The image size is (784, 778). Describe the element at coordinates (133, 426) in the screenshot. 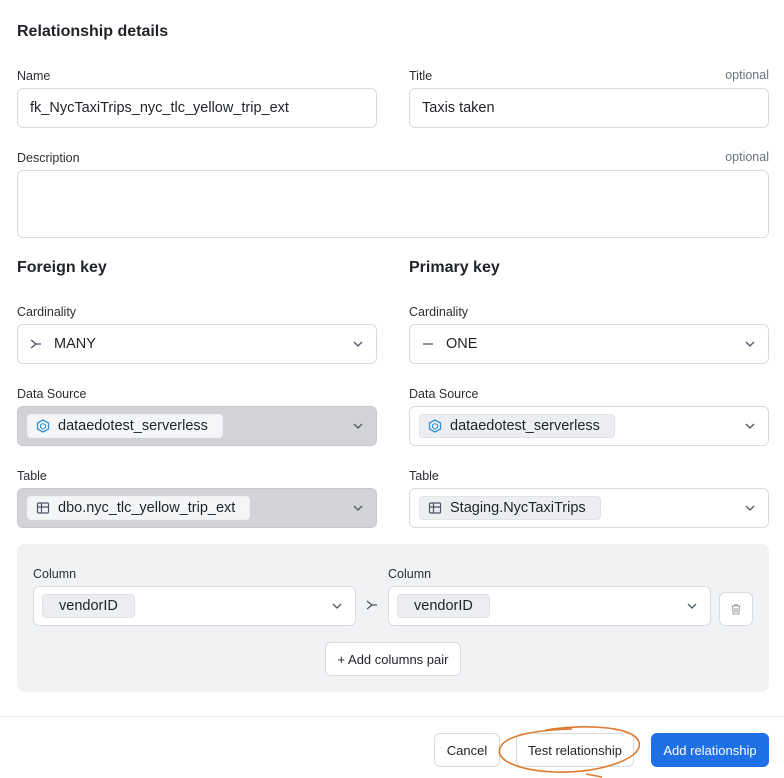

I see `fk-datasource-value: dataedotest_serverless` at that location.